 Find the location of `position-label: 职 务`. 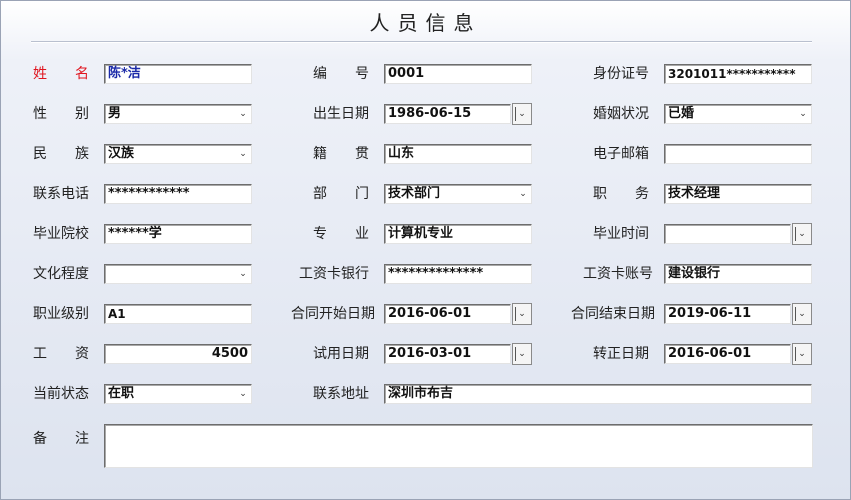

position-label: 职 务 is located at coordinates (621, 194).